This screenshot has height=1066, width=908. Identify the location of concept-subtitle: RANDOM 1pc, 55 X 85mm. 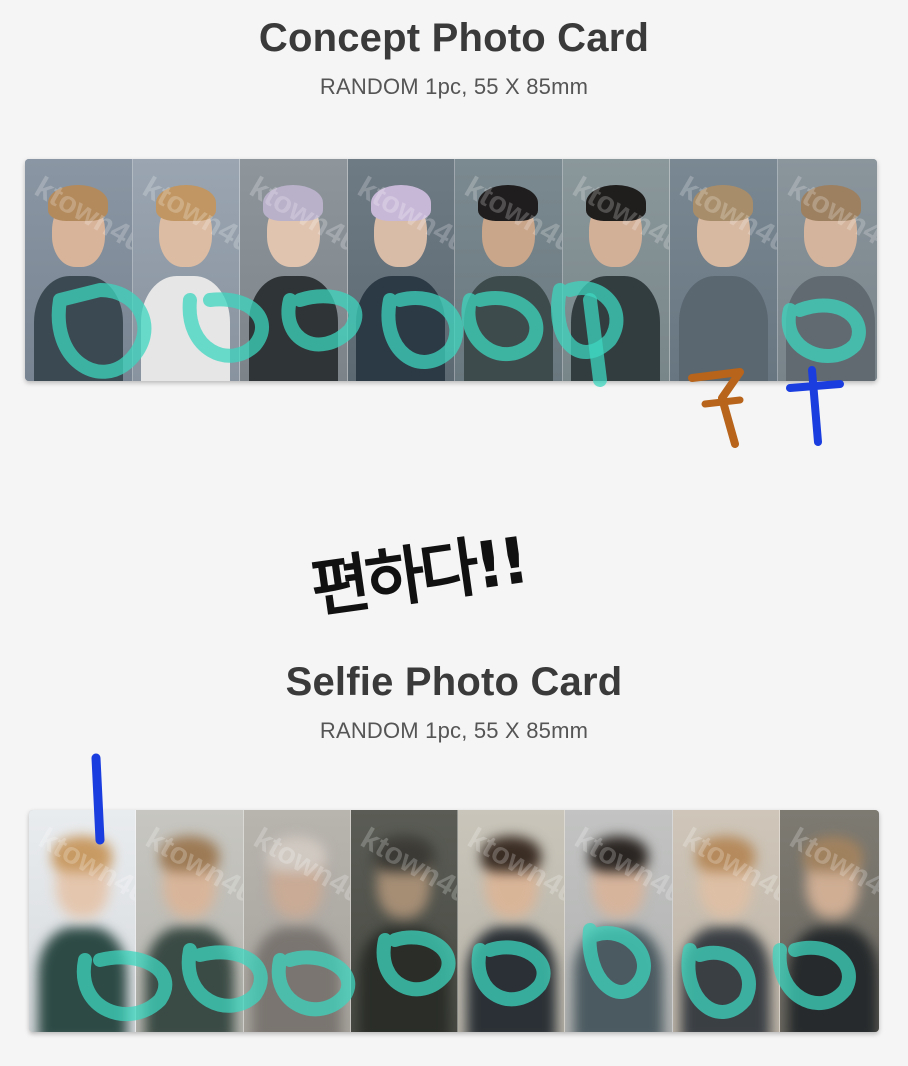
(454, 86).